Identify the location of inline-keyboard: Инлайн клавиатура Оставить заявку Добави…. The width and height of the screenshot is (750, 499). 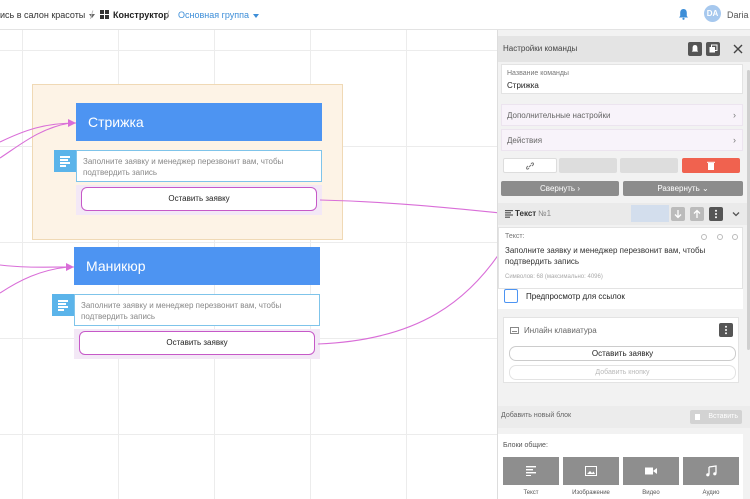
(621, 350).